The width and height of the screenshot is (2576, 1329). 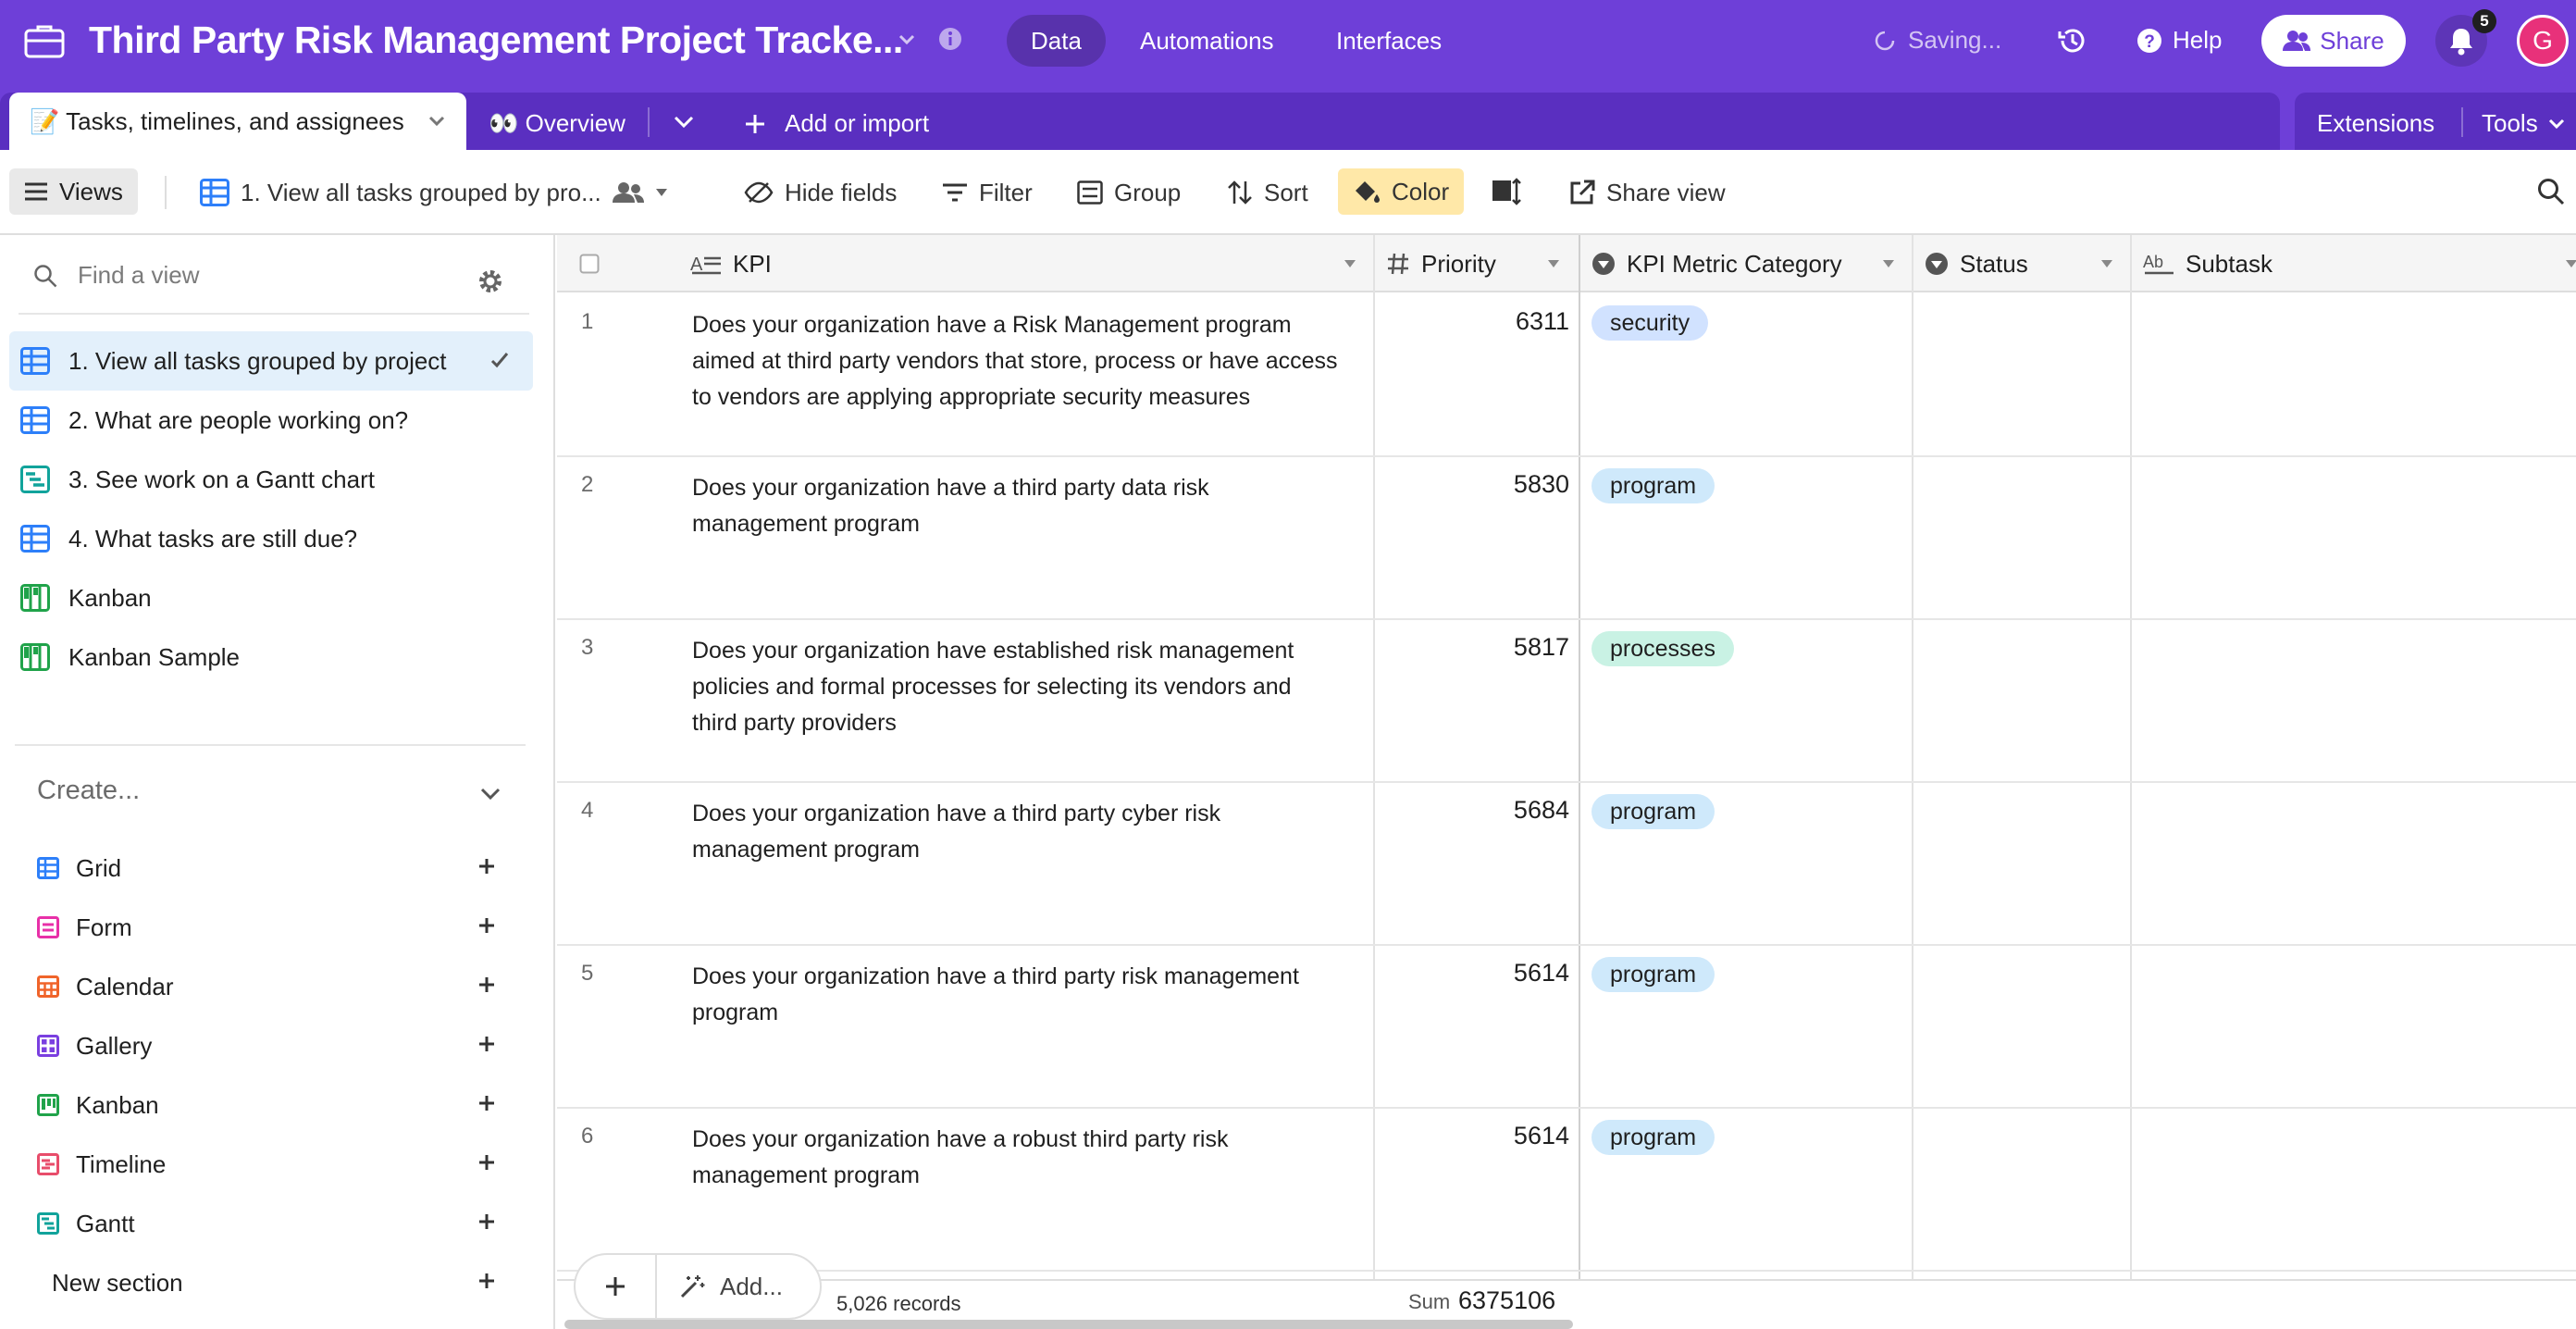 What do you see at coordinates (499, 360) in the screenshot?
I see `checkmark-icon` at bounding box center [499, 360].